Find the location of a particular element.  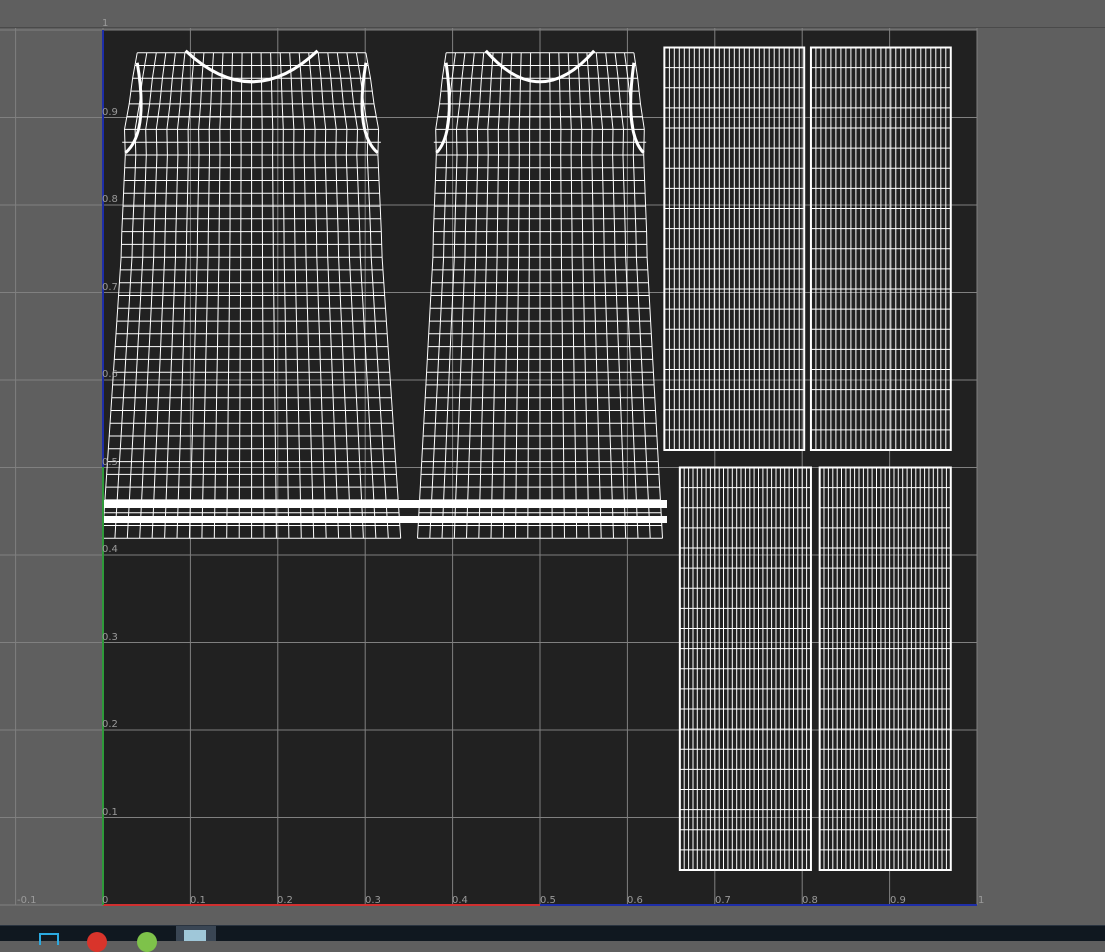

y-tick-label: 0.6 is located at coordinates (110, 374).